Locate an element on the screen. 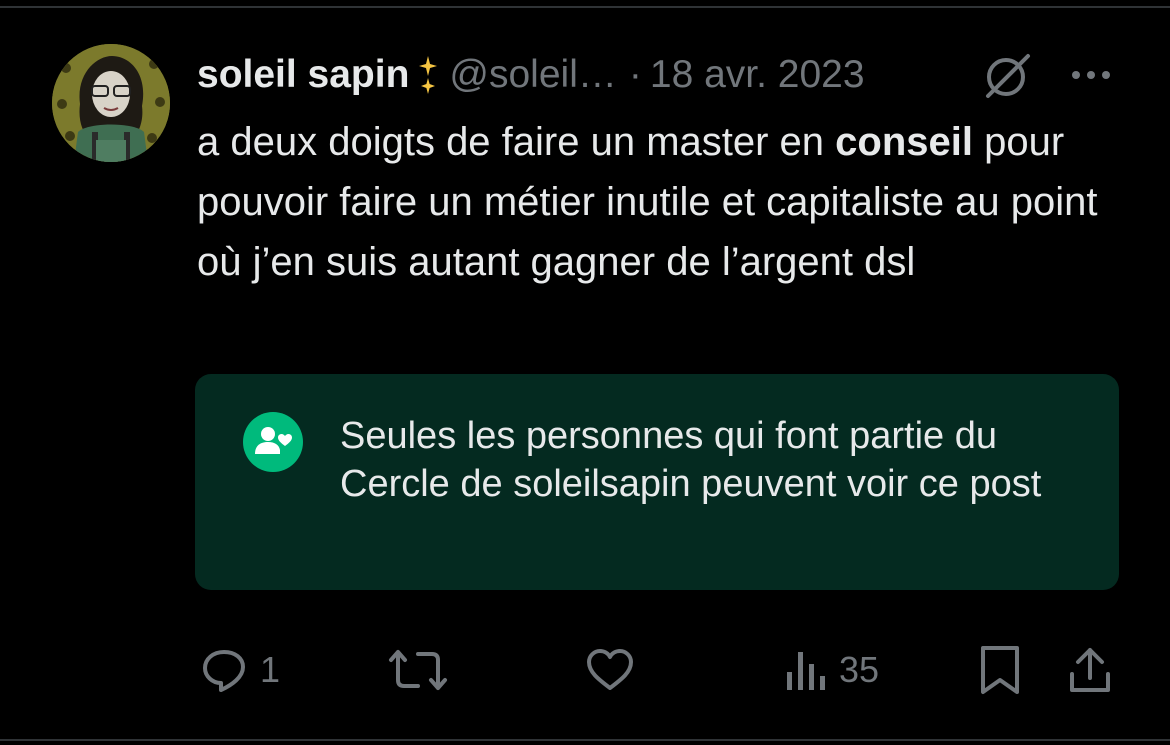  avatar-illustration is located at coordinates (111, 103).